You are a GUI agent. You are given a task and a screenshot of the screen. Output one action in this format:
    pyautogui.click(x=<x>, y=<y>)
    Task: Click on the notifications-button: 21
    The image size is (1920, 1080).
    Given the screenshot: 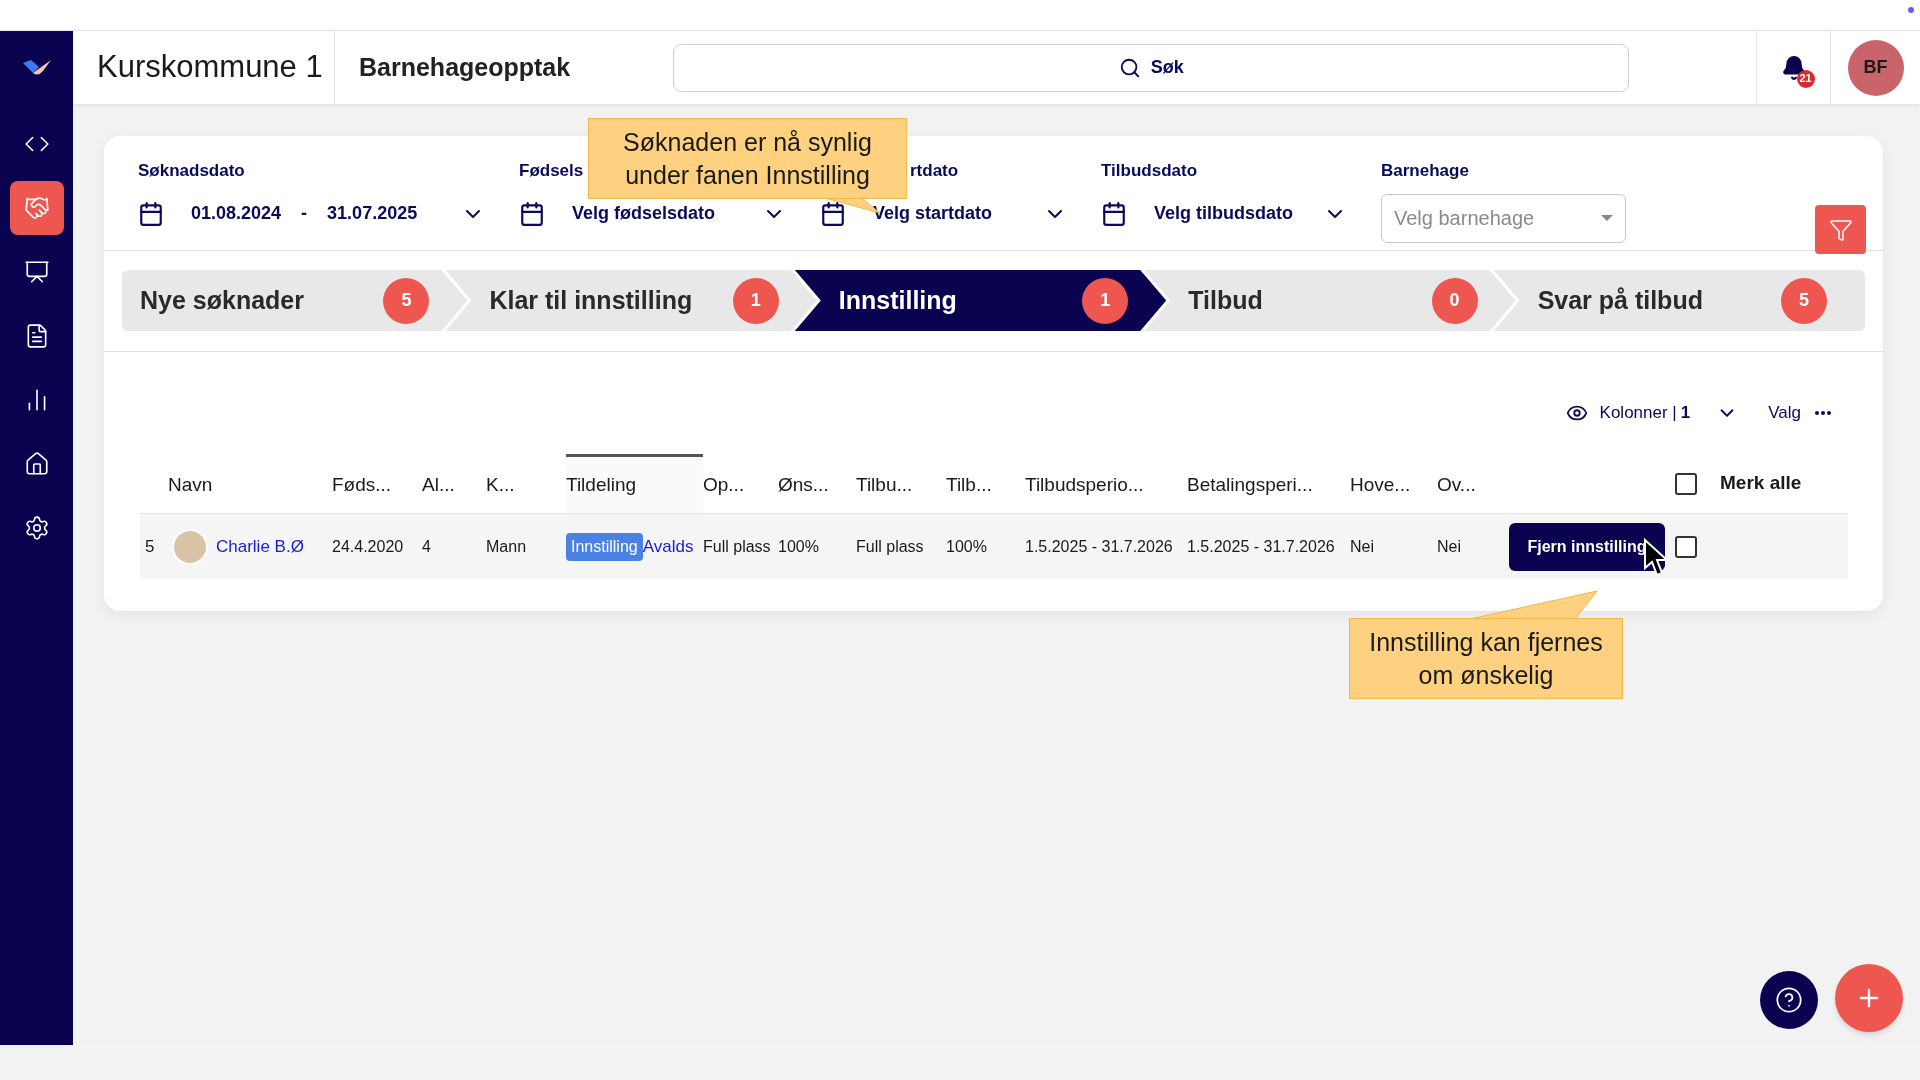 What is the action you would take?
    pyautogui.click(x=1793, y=67)
    